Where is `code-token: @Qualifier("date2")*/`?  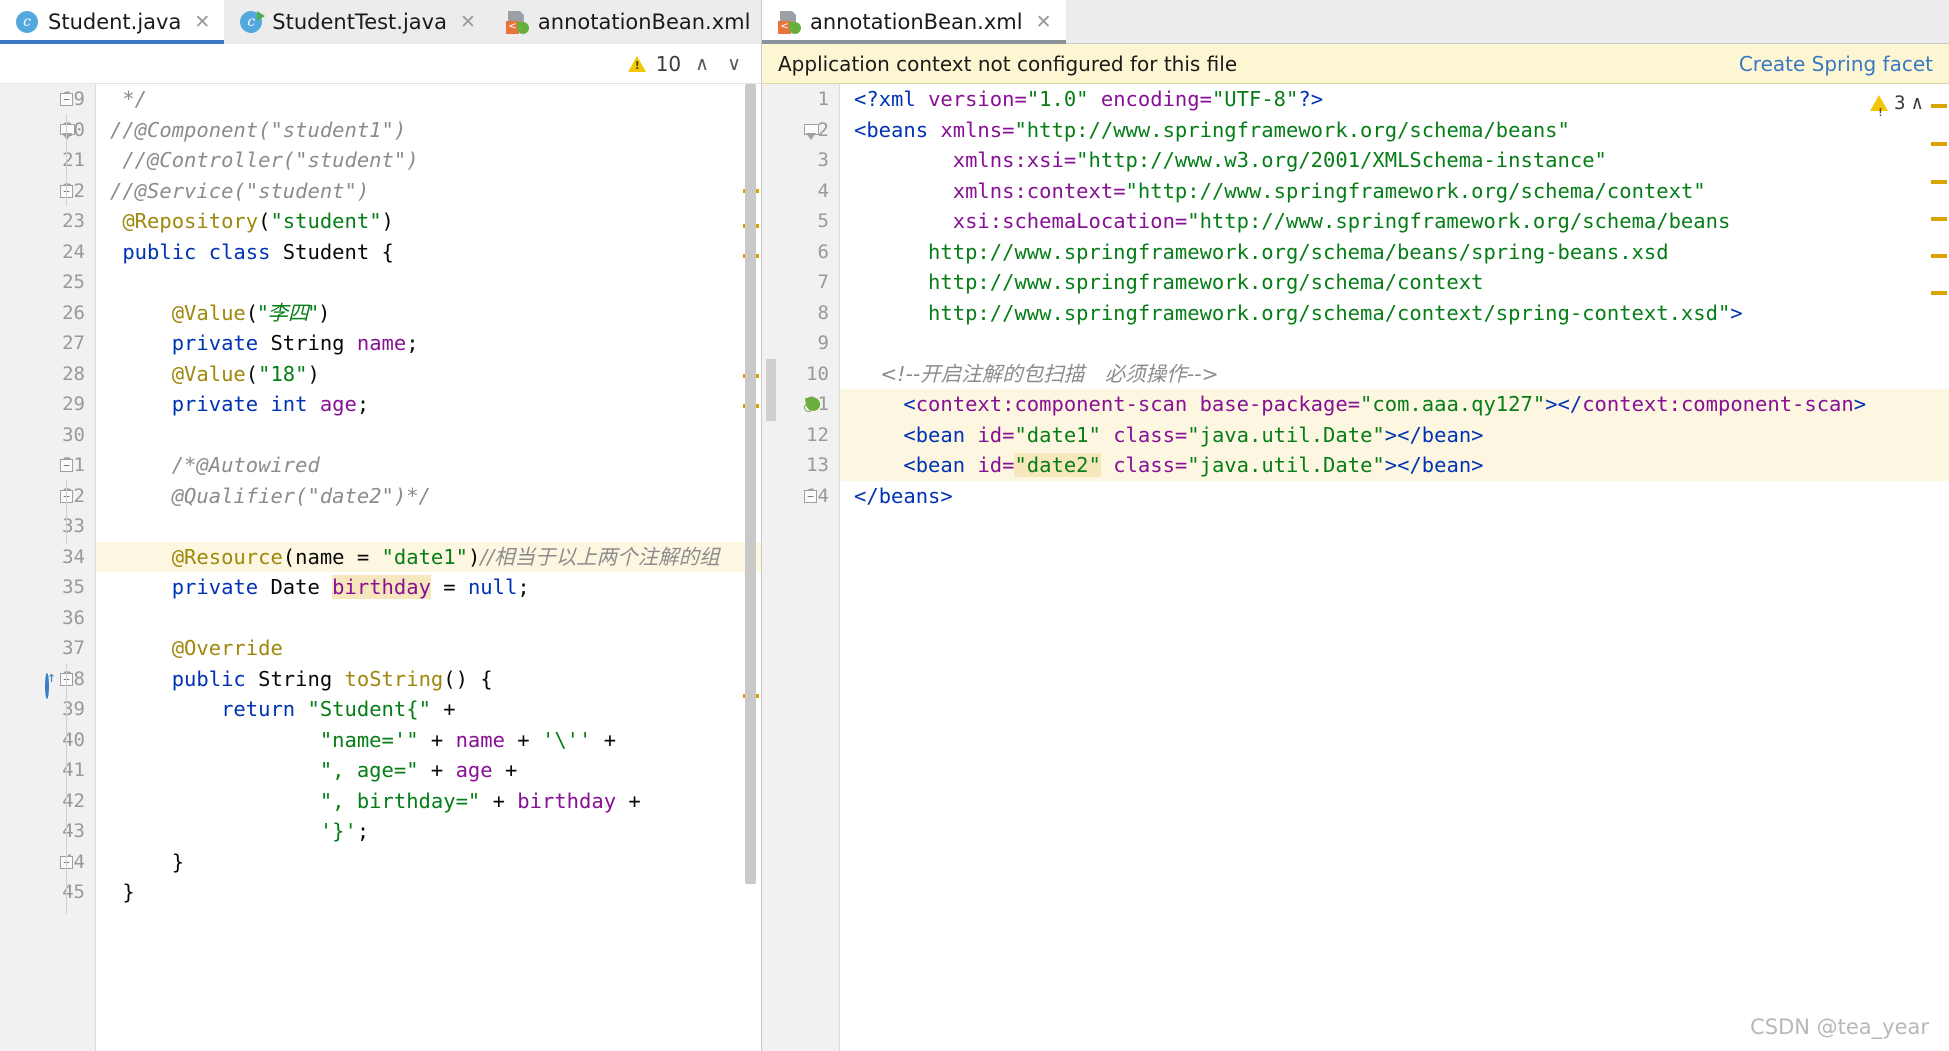 code-token: @Qualifier("date2")*/ is located at coordinates (270, 495).